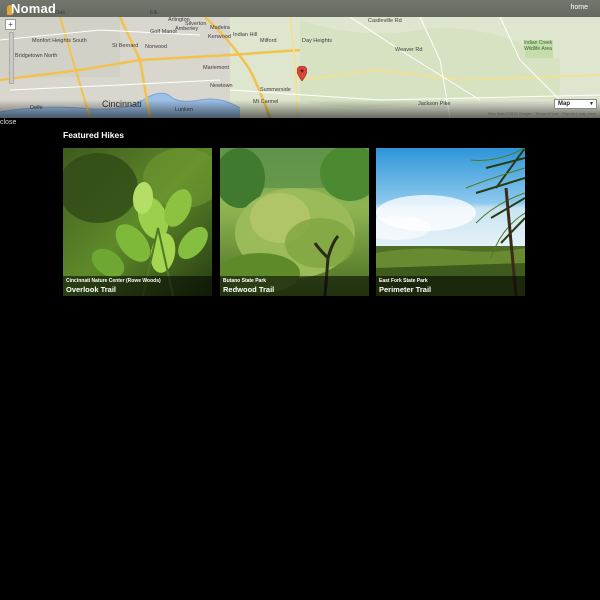  What do you see at coordinates (575, 104) in the screenshot?
I see `map-type-select: Map ▼` at bounding box center [575, 104].